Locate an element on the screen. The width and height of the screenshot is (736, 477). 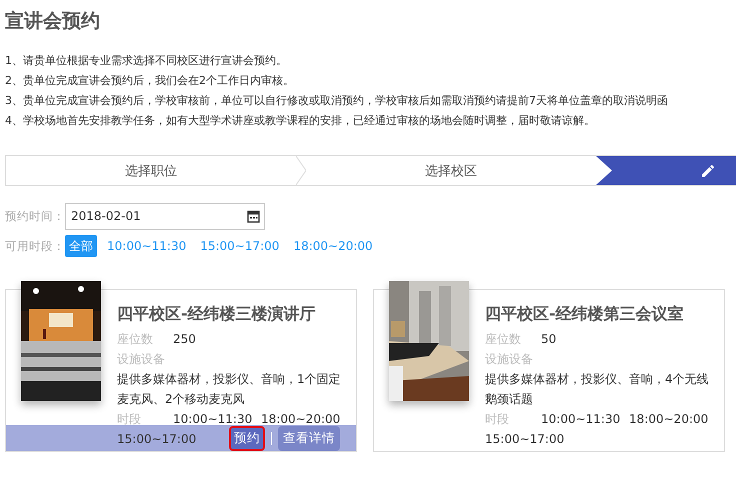
seats-value: 50 is located at coordinates (548, 339).